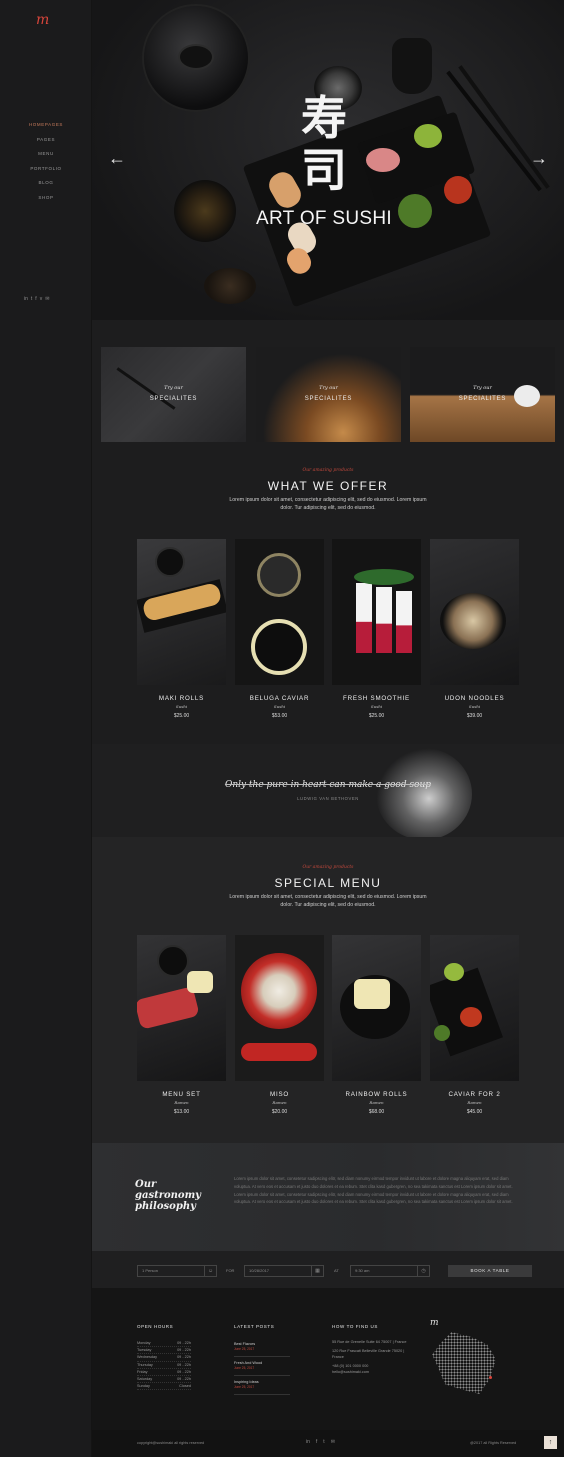  I want to click on rainbow-rolls-photo, so click(376, 1008).